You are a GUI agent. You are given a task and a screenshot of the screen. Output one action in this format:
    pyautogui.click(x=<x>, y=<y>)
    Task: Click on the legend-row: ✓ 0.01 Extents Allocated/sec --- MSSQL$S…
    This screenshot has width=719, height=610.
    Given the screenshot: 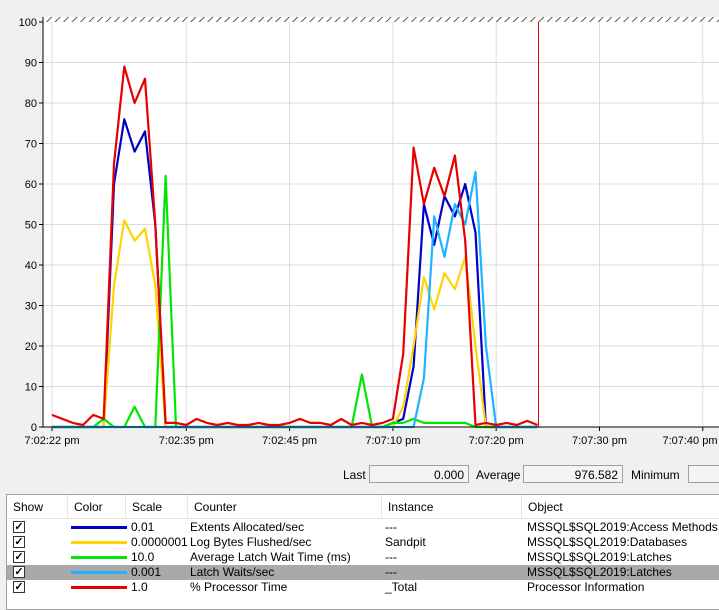 What is the action you would take?
    pyautogui.click(x=363, y=527)
    